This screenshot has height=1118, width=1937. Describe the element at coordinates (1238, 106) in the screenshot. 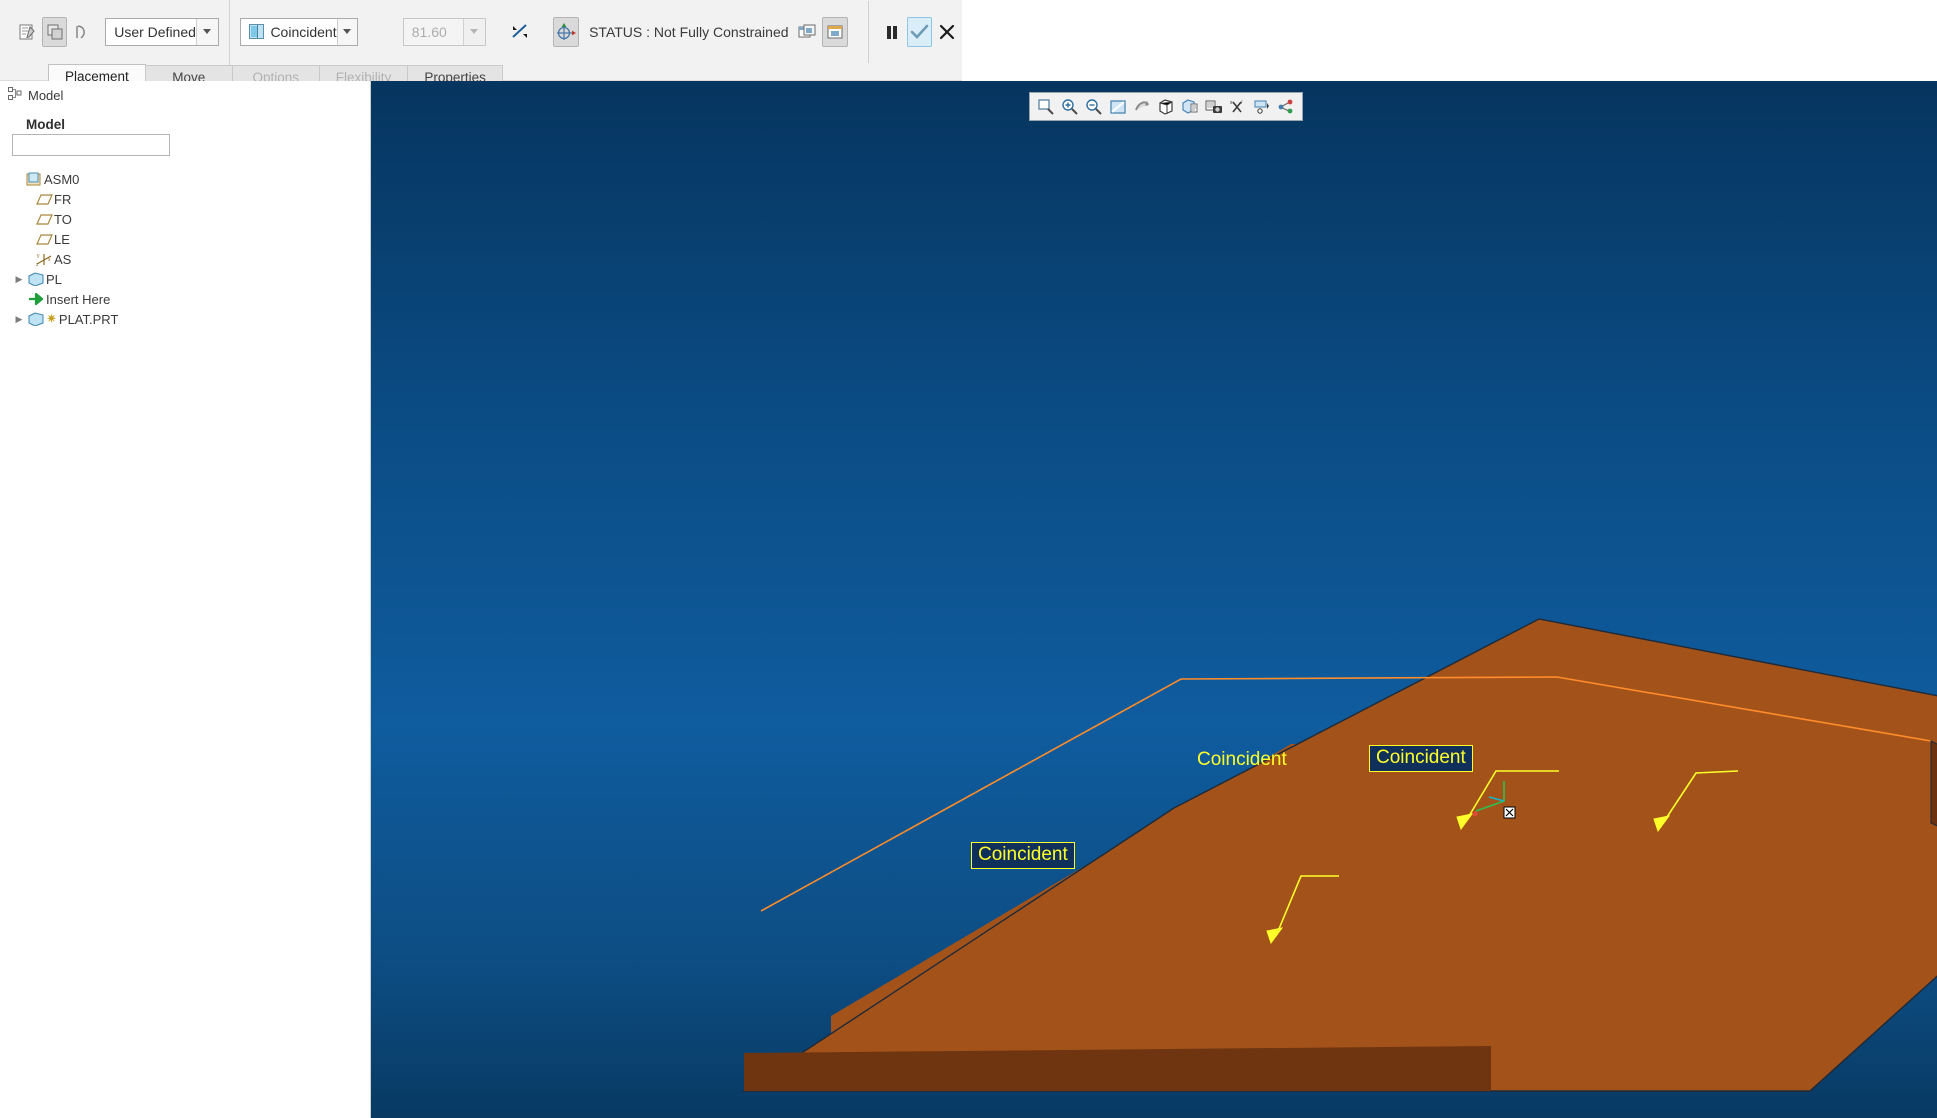

I see `datum-display-icon: x /` at that location.